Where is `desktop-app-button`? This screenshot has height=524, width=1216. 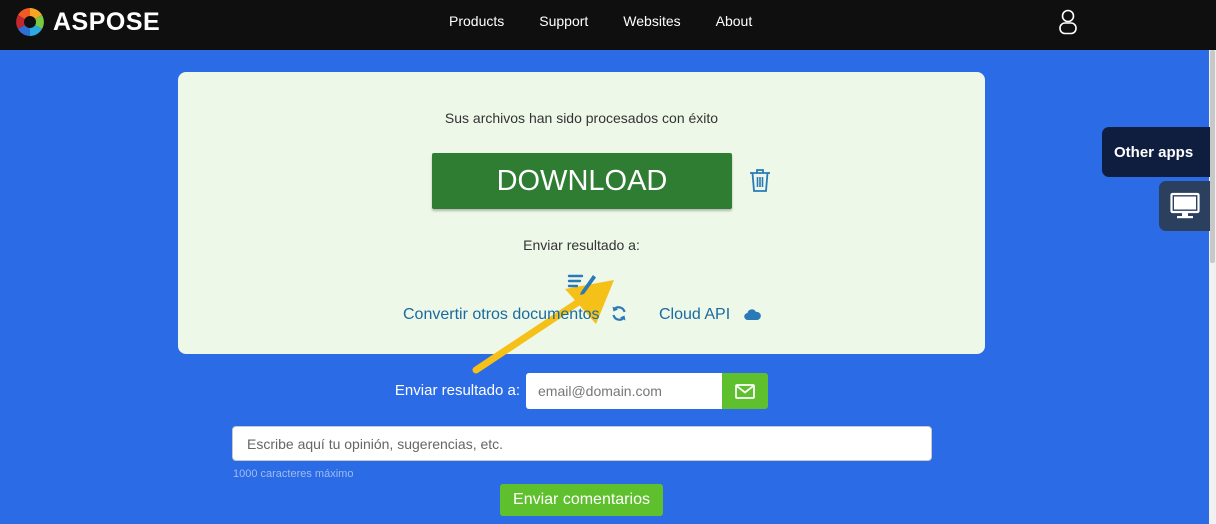 desktop-app-button is located at coordinates (1184, 206).